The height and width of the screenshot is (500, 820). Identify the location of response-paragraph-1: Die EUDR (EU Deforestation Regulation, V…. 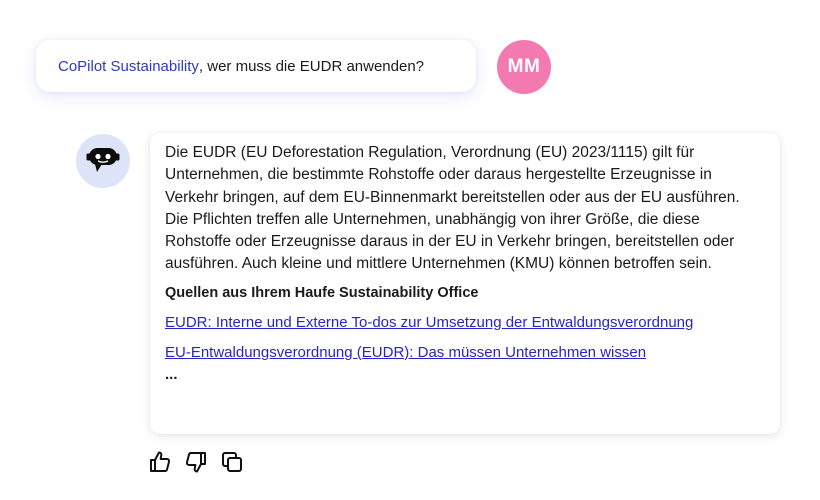
(452, 175).